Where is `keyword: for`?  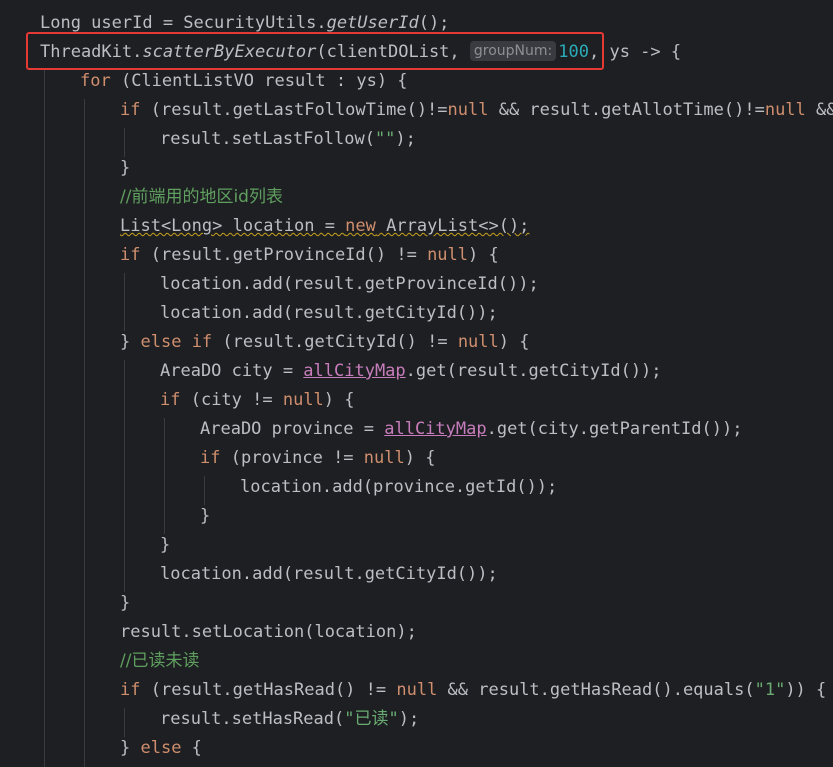 keyword: for is located at coordinates (95, 81).